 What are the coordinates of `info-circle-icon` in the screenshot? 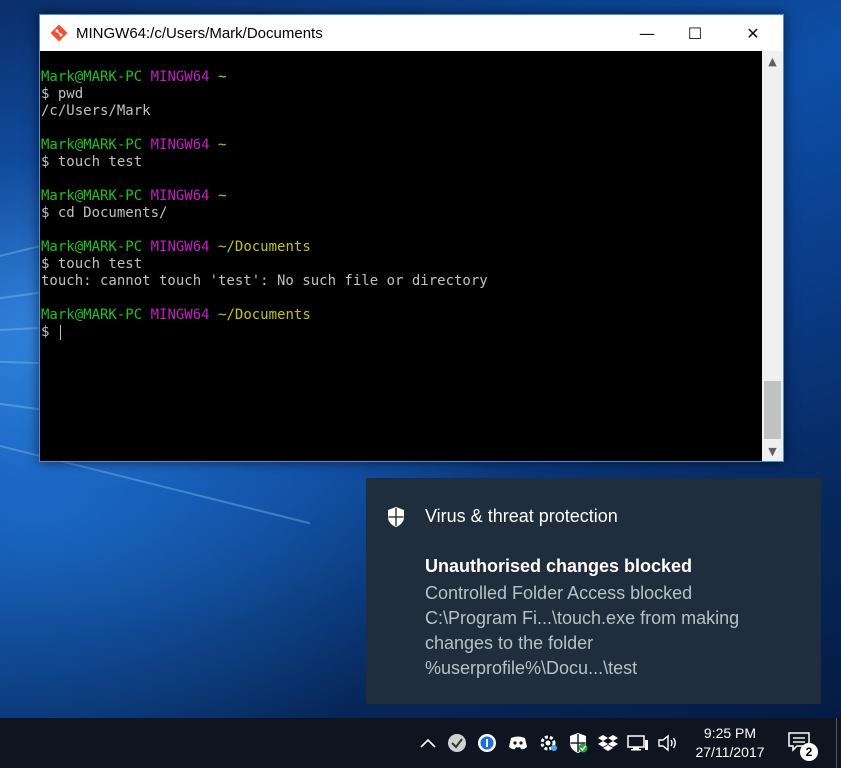 It's located at (487, 743).